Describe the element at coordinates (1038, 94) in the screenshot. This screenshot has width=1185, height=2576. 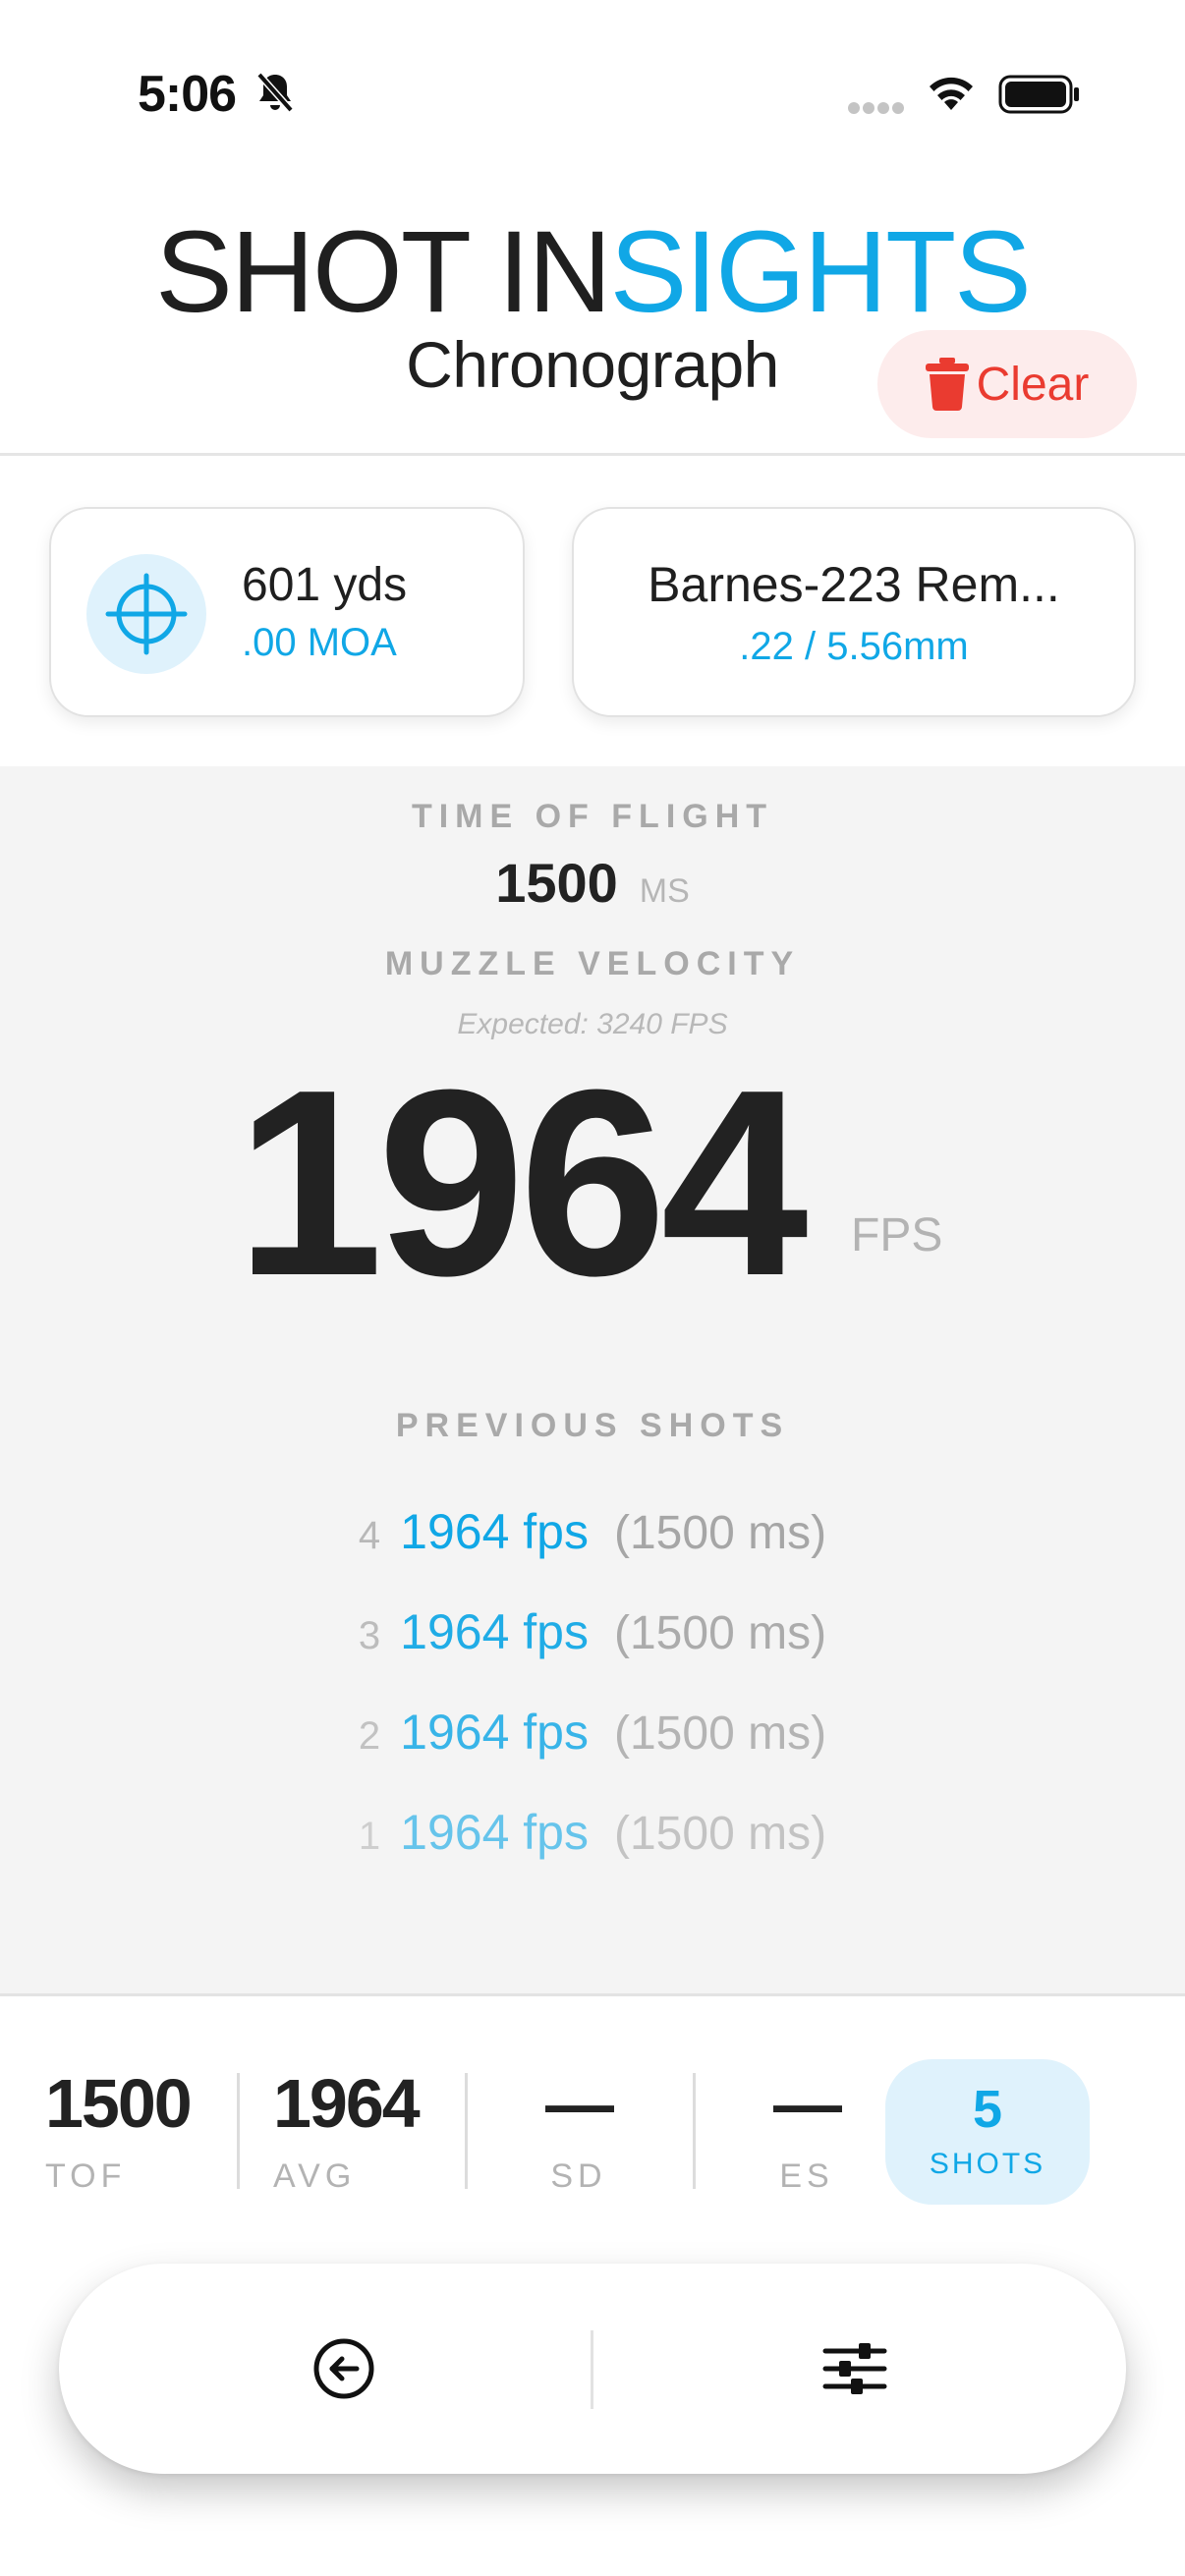
I see `battery-icon` at that location.